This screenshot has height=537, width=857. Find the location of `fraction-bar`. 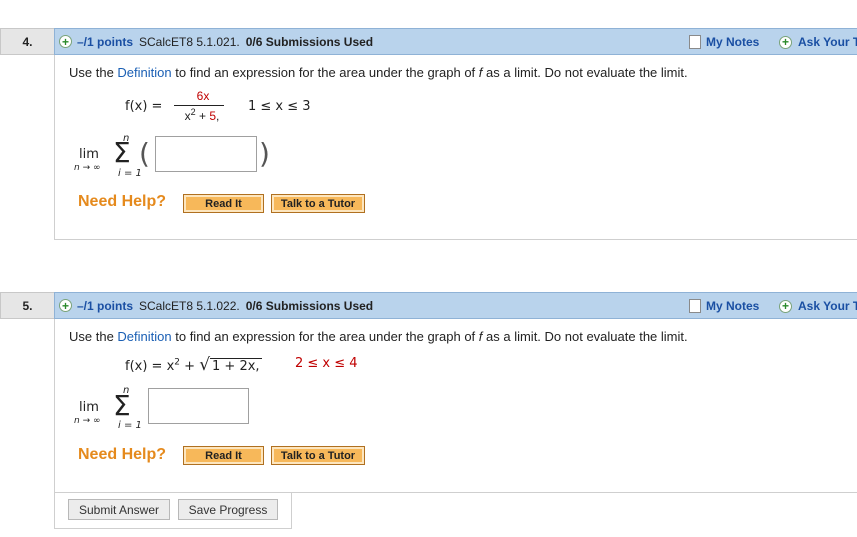

fraction-bar is located at coordinates (199, 105).